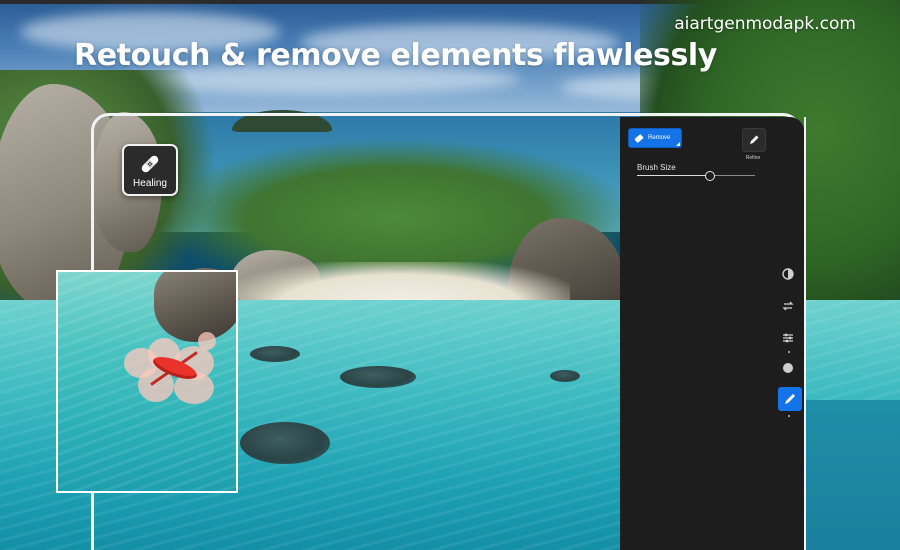 Image resolution: width=900 pixels, height=550 pixels. What do you see at coordinates (150, 164) in the screenshot?
I see `bandage-icon` at bounding box center [150, 164].